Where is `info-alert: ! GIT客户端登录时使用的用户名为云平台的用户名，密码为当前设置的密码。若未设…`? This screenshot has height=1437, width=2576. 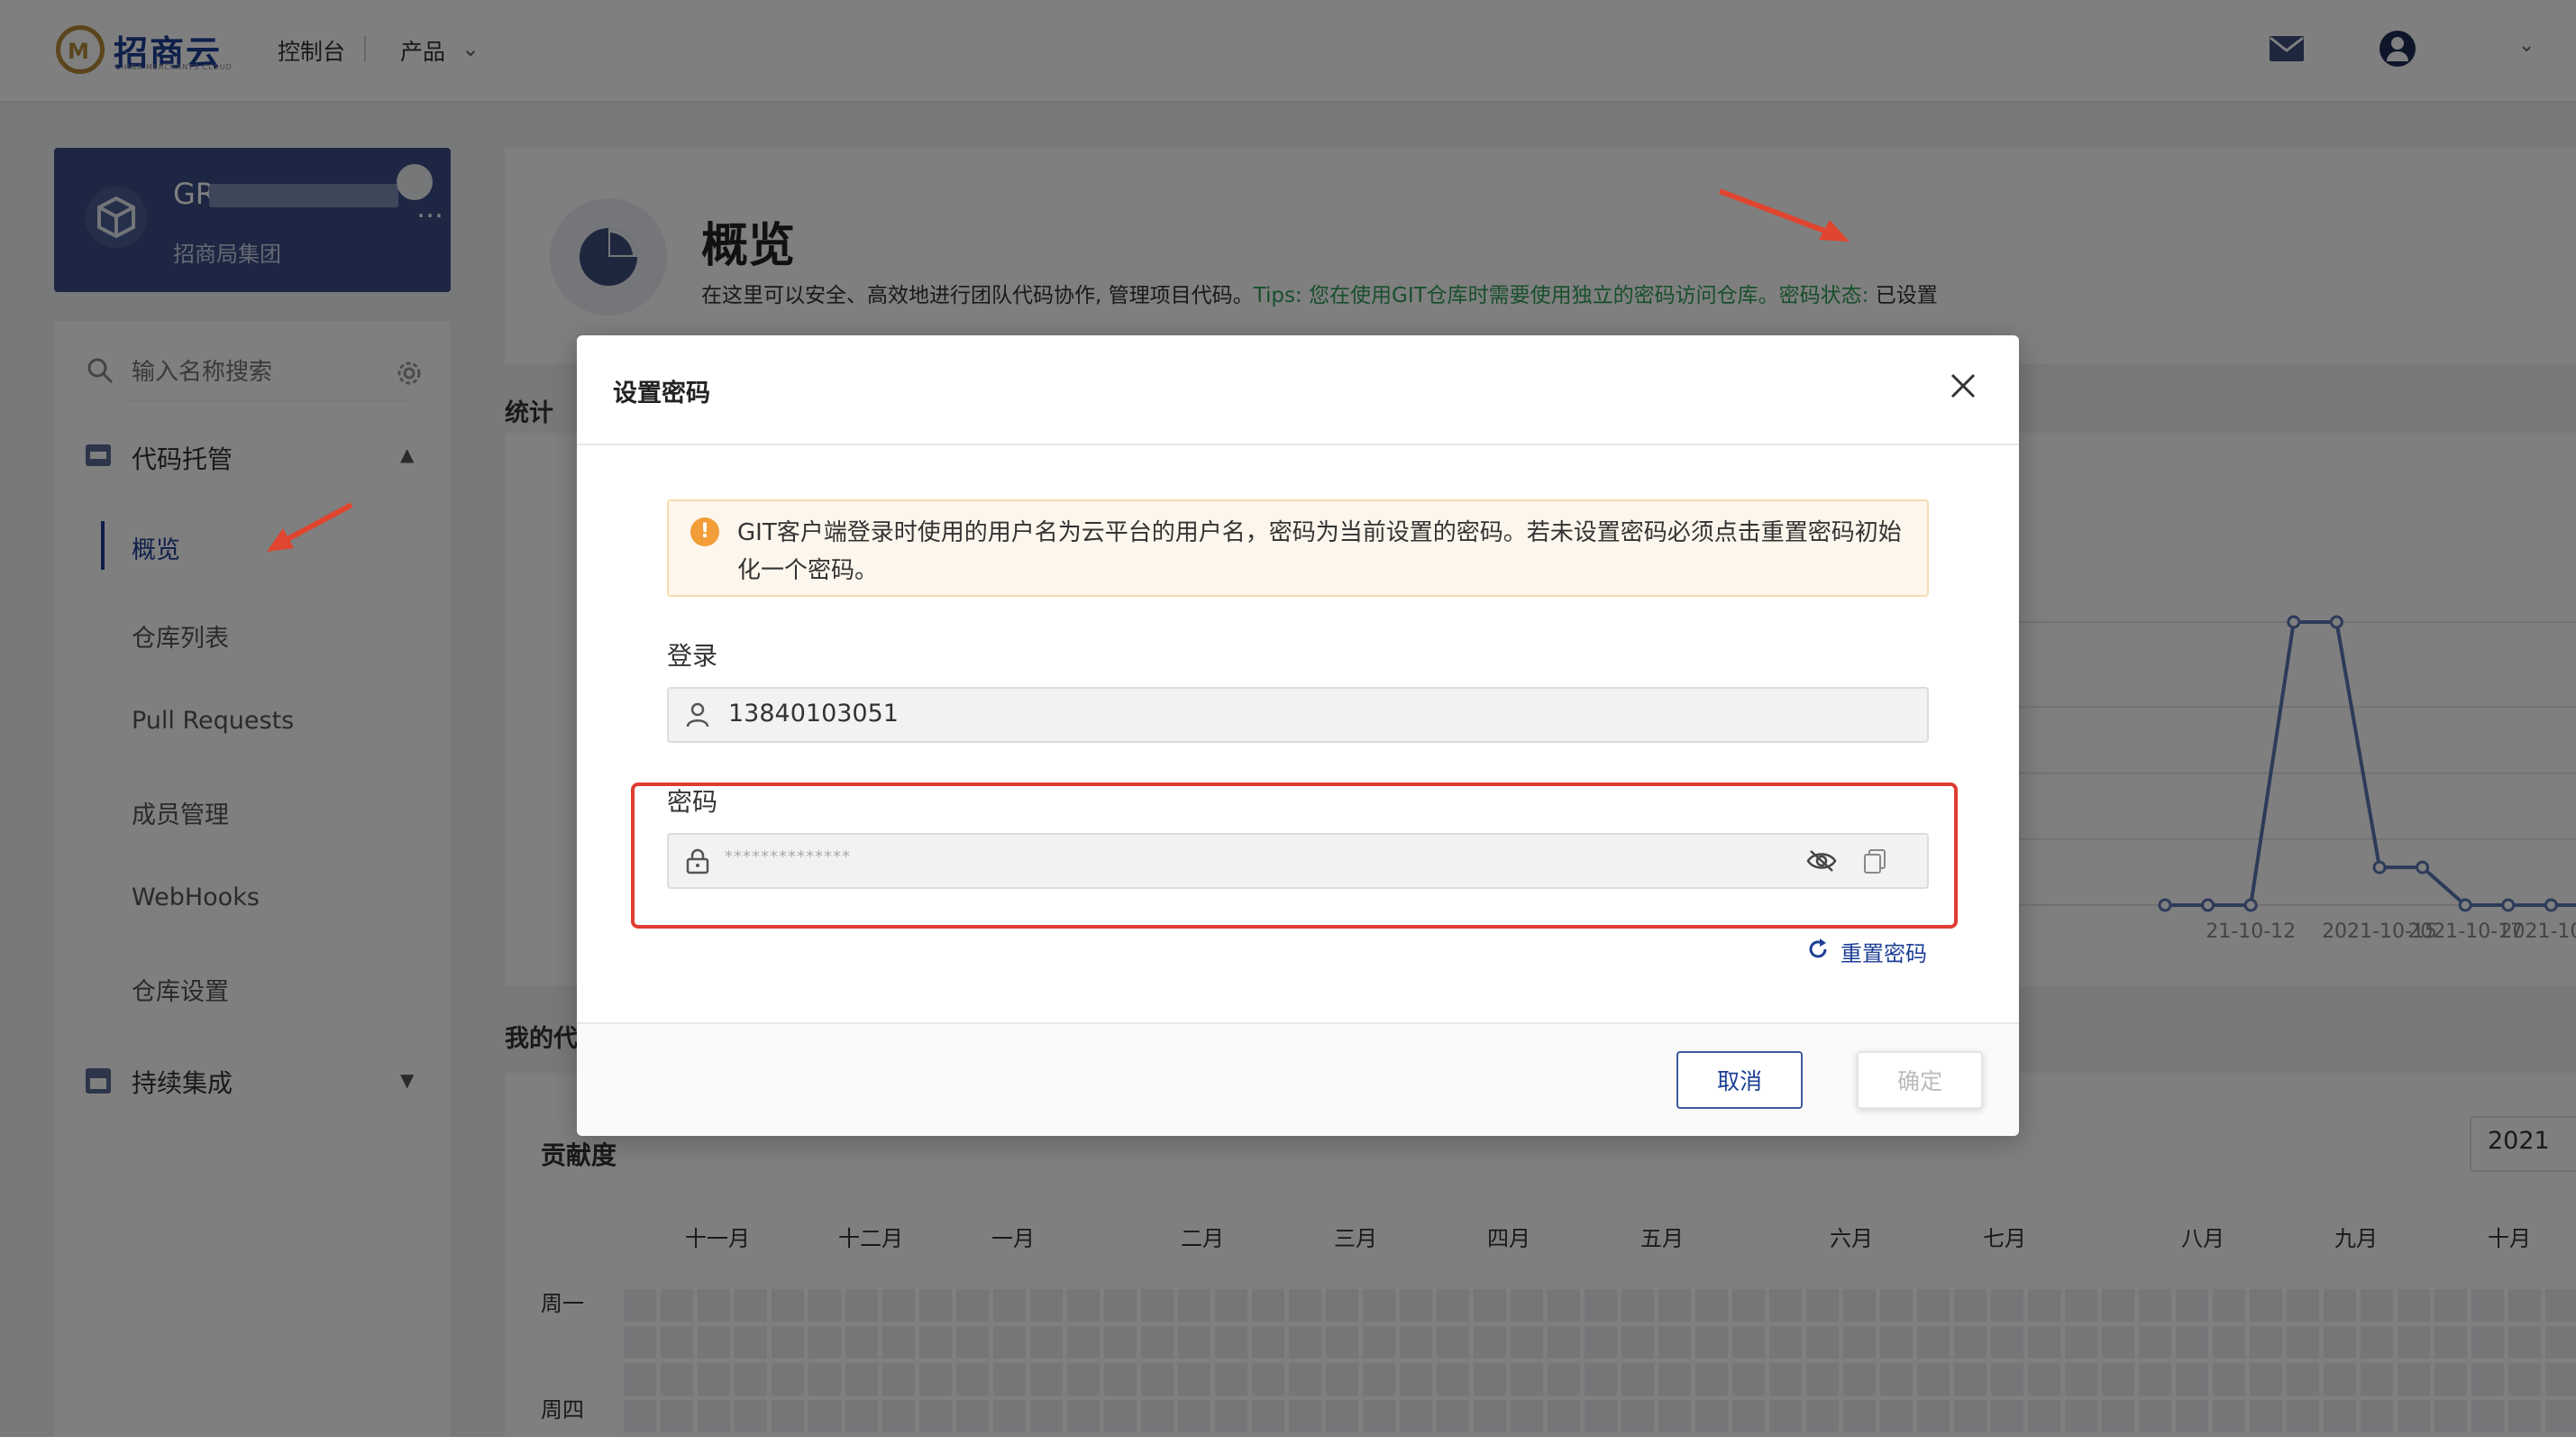
info-alert: ! GIT客户端登录时使用的用户名为云平台的用户名，密码为当前设置的密码。若未设… is located at coordinates (1298, 548).